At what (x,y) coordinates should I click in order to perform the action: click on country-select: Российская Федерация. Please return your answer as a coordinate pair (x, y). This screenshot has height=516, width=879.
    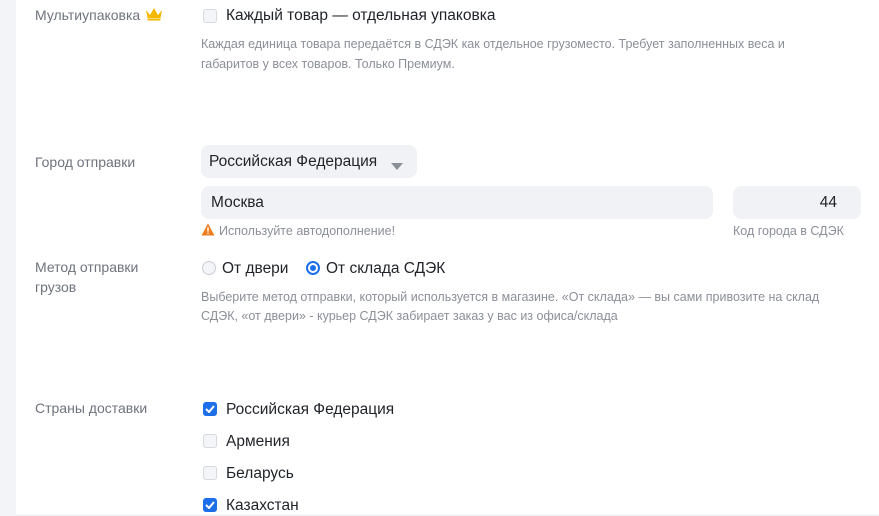
    Looking at the image, I should click on (309, 161).